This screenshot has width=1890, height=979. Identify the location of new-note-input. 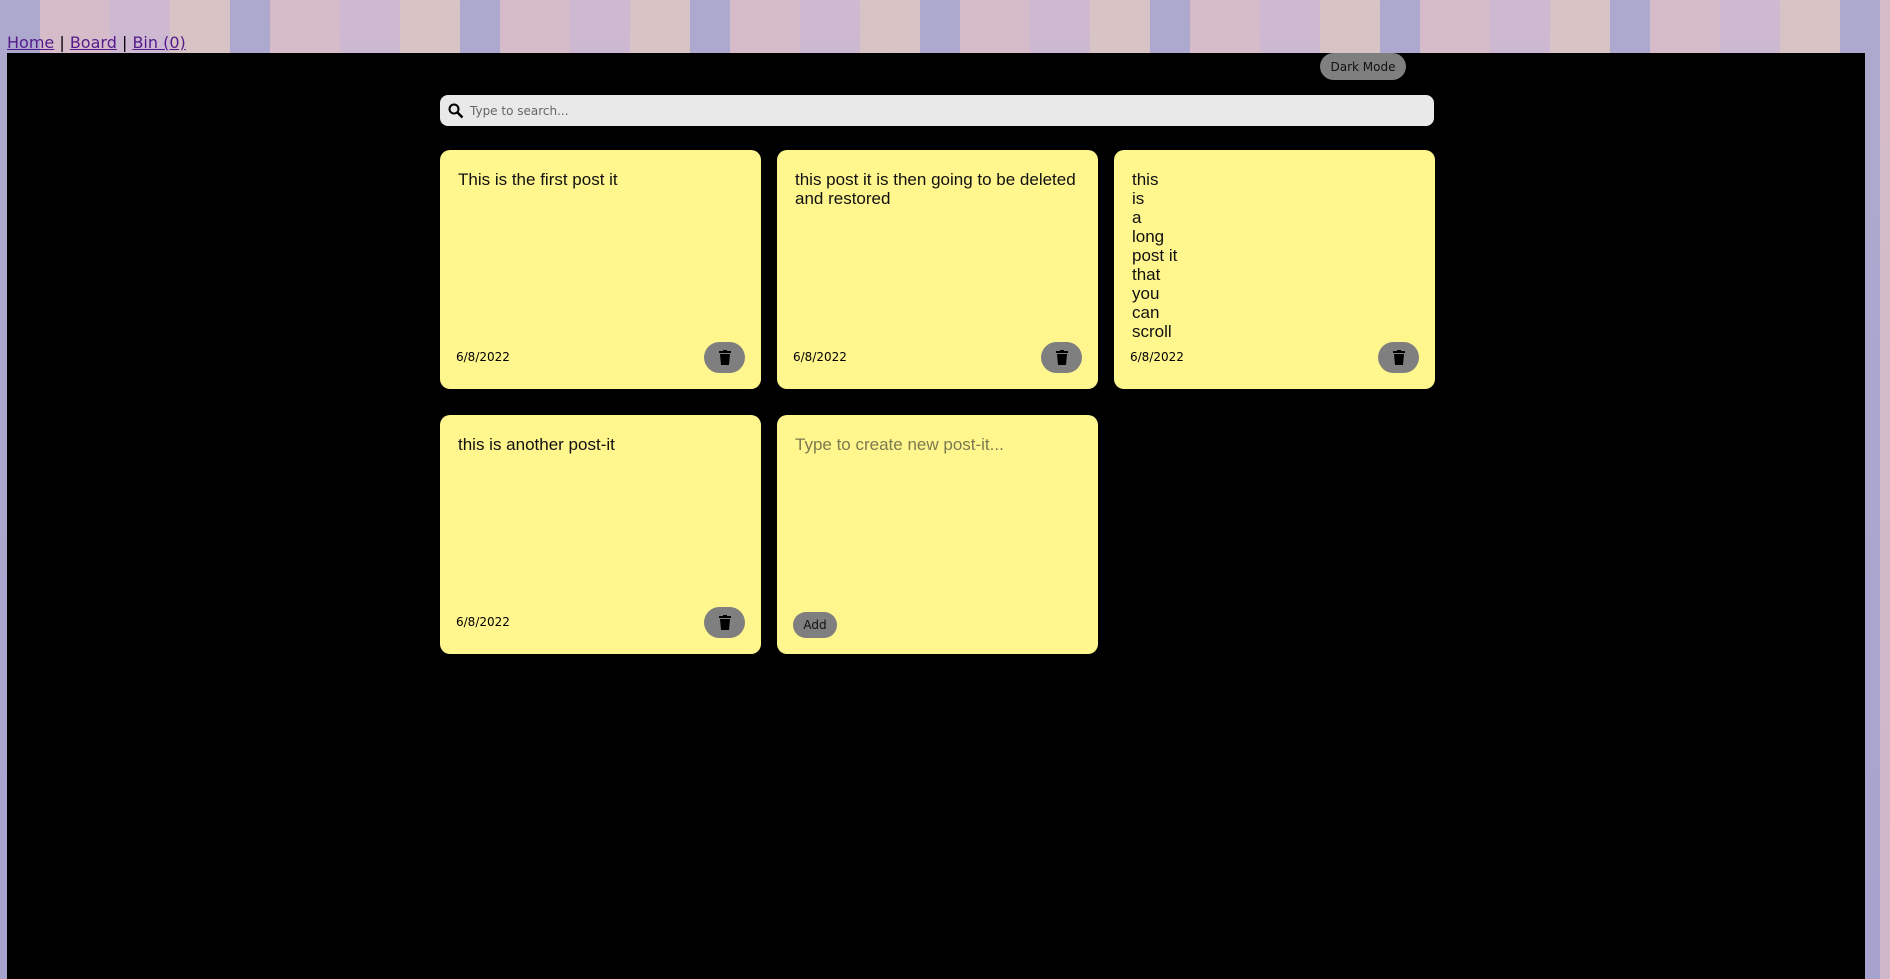
(935, 510).